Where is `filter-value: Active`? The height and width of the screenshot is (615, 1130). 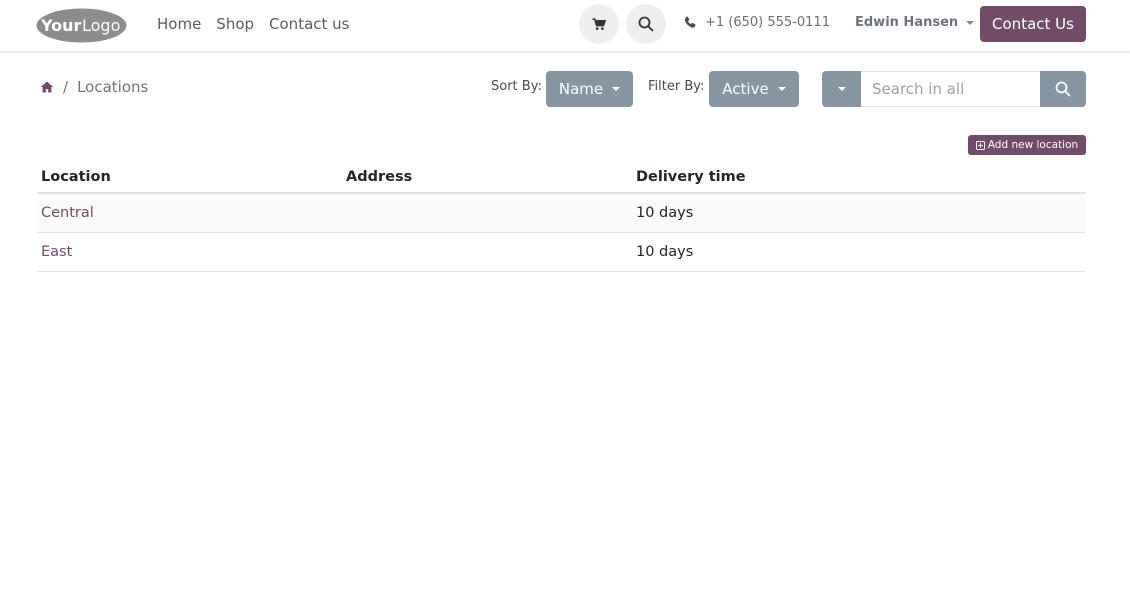 filter-value: Active is located at coordinates (745, 89).